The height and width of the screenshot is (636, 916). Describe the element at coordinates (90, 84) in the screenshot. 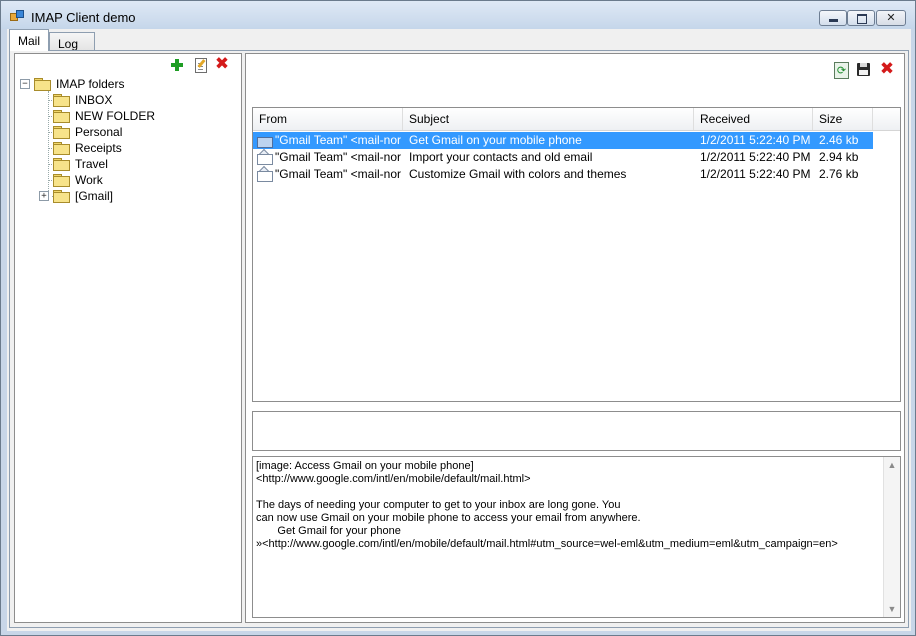

I see `tree-node-label: IMAP folders` at that location.